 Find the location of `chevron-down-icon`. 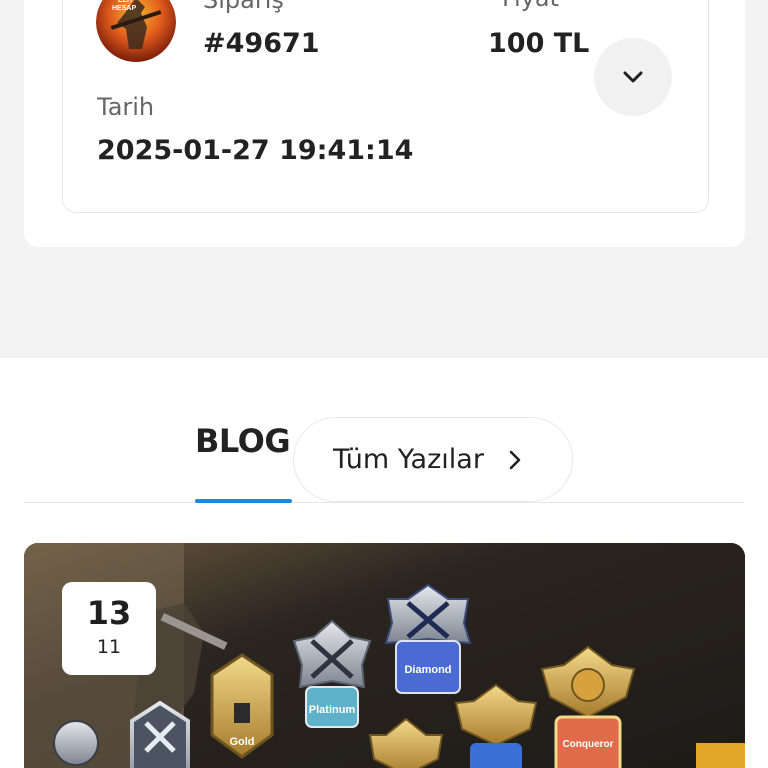

chevron-down-icon is located at coordinates (633, 77).